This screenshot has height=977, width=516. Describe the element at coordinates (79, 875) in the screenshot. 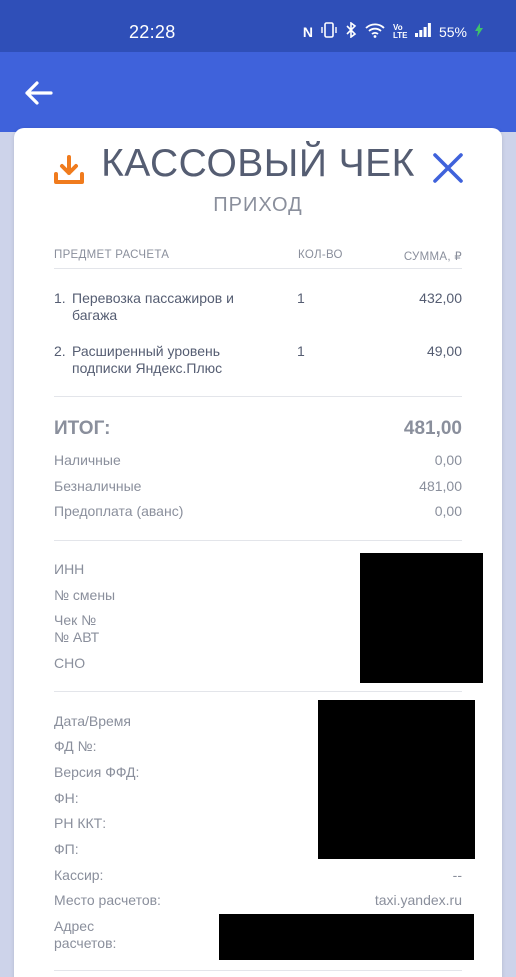

I see `cashier-label: Кассир:` at that location.